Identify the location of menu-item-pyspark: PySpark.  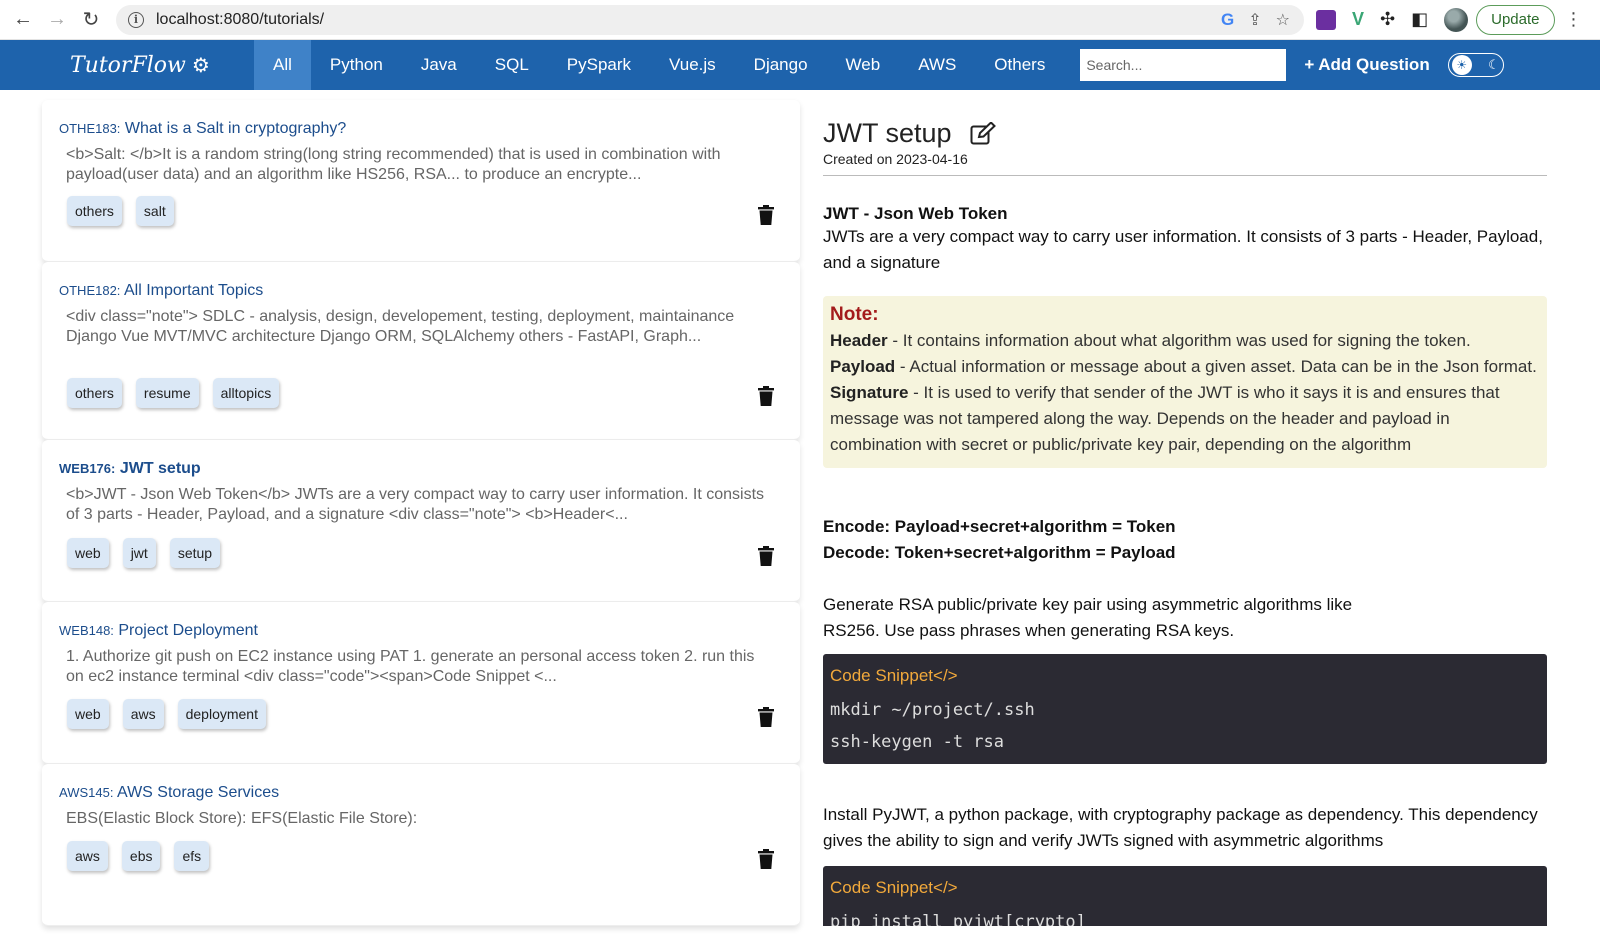
(599, 65).